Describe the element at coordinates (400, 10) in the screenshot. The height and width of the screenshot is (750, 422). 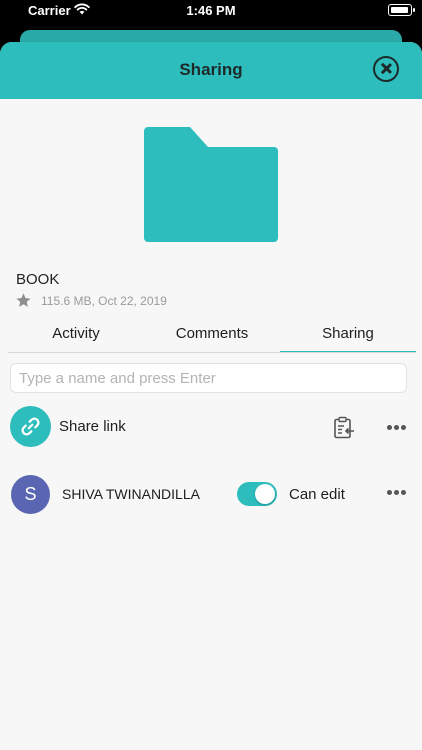
I see `battery-icon` at that location.